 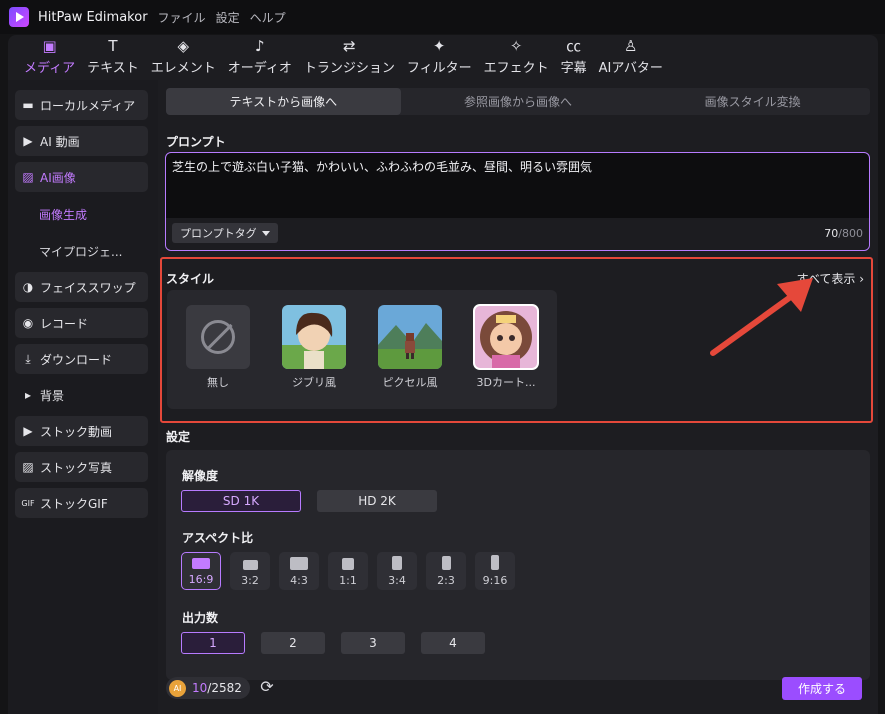 What do you see at coordinates (28, 431) in the screenshot?
I see `stock-video-icon: ▶` at bounding box center [28, 431].